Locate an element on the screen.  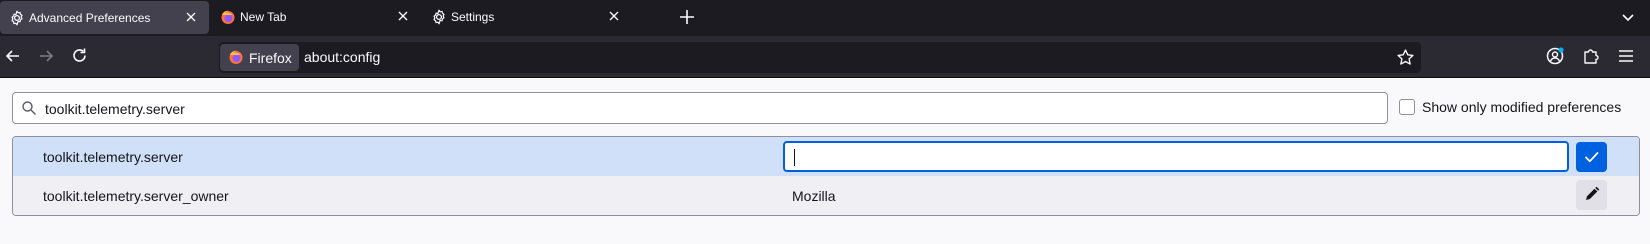
save-button is located at coordinates (1591, 157).